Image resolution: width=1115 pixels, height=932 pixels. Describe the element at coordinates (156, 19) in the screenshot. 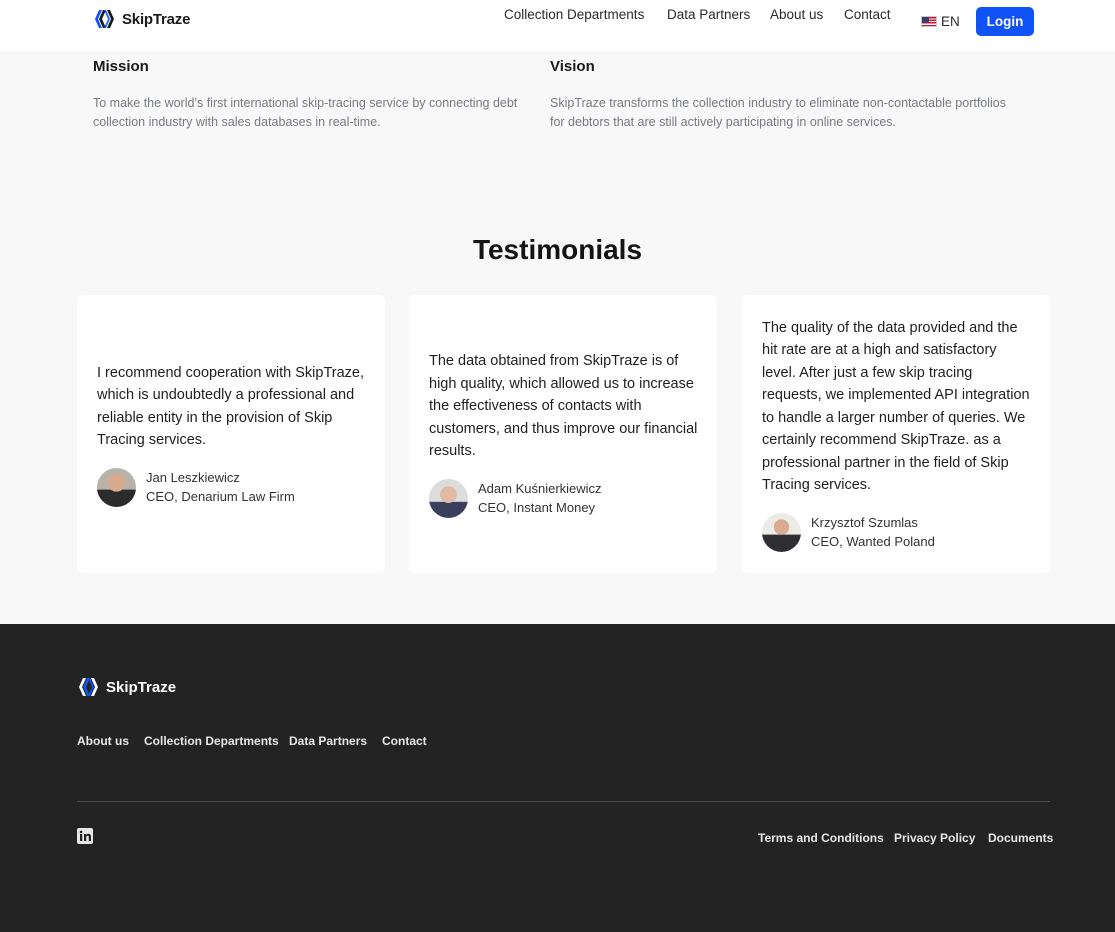

I see `brand-name: SkipTraze` at that location.